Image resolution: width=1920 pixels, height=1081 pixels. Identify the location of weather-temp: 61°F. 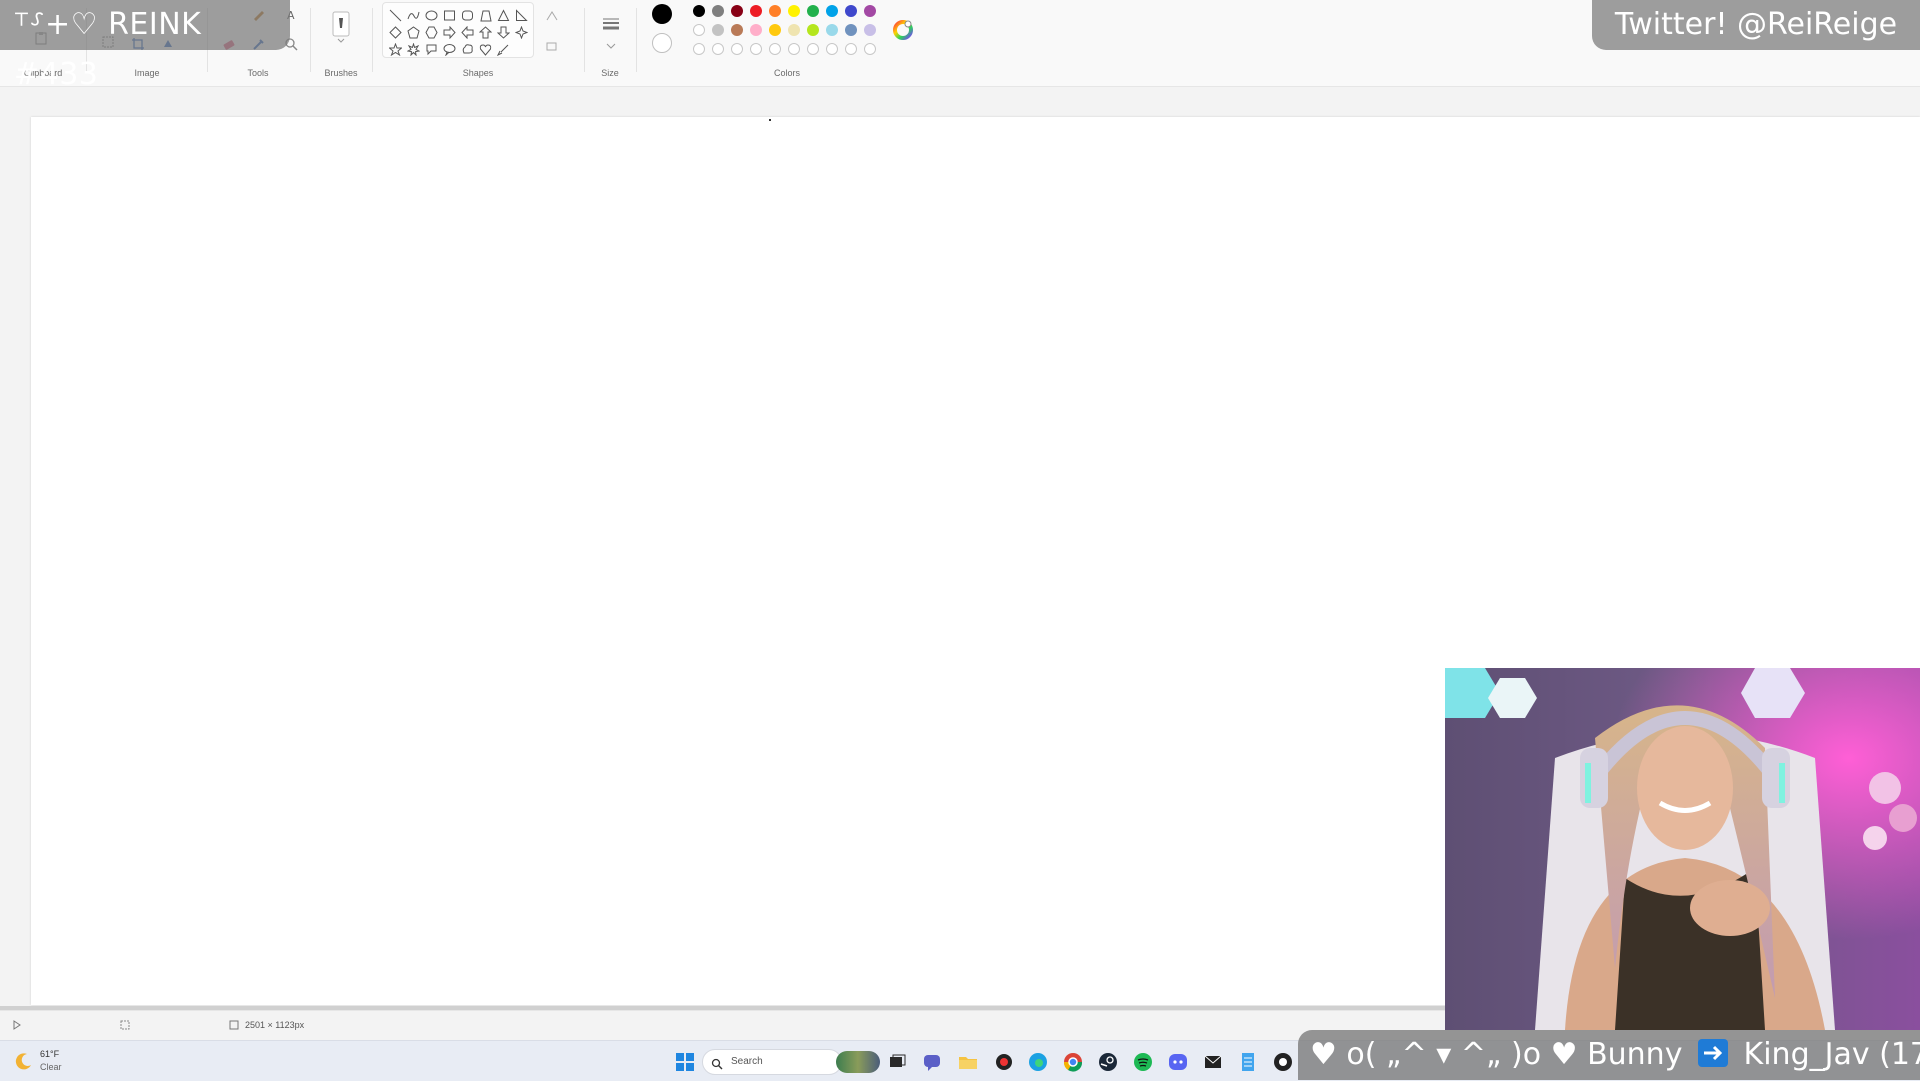
(50, 1054).